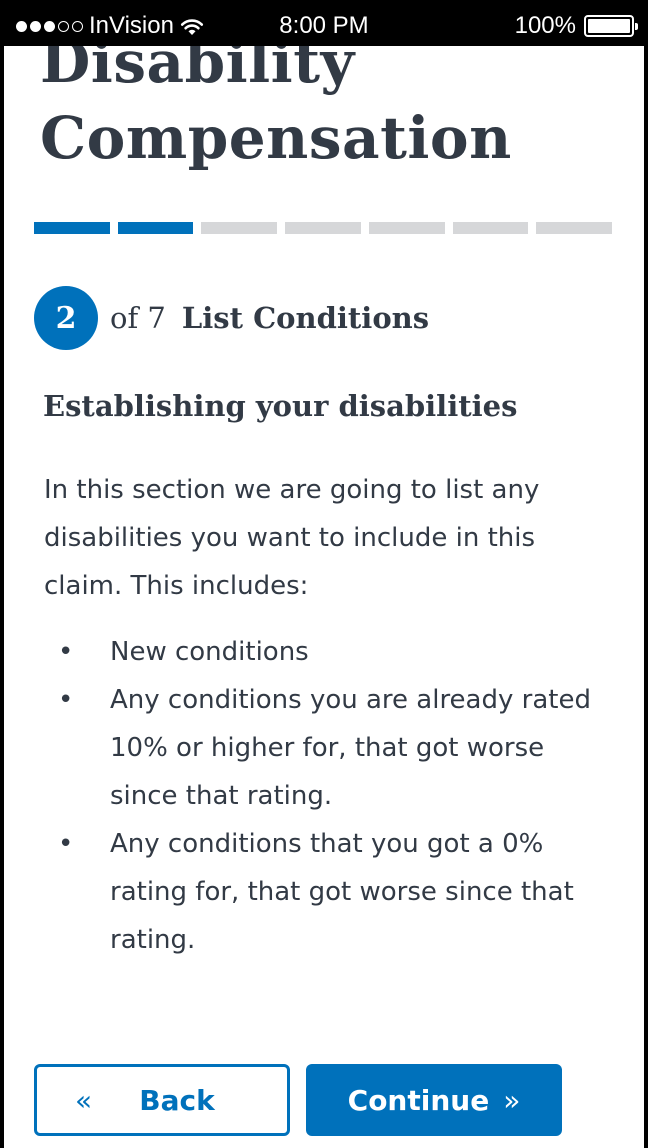  What do you see at coordinates (512, 1100) in the screenshot?
I see `double-chevron-right-icon: »` at bounding box center [512, 1100].